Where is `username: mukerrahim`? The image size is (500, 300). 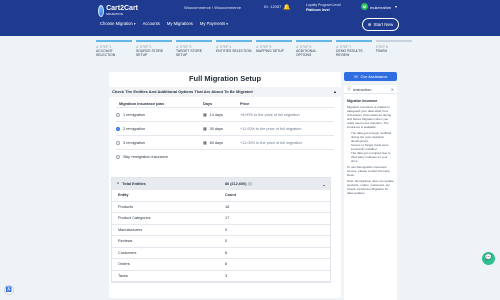 username: mukerrahim is located at coordinates (380, 7).